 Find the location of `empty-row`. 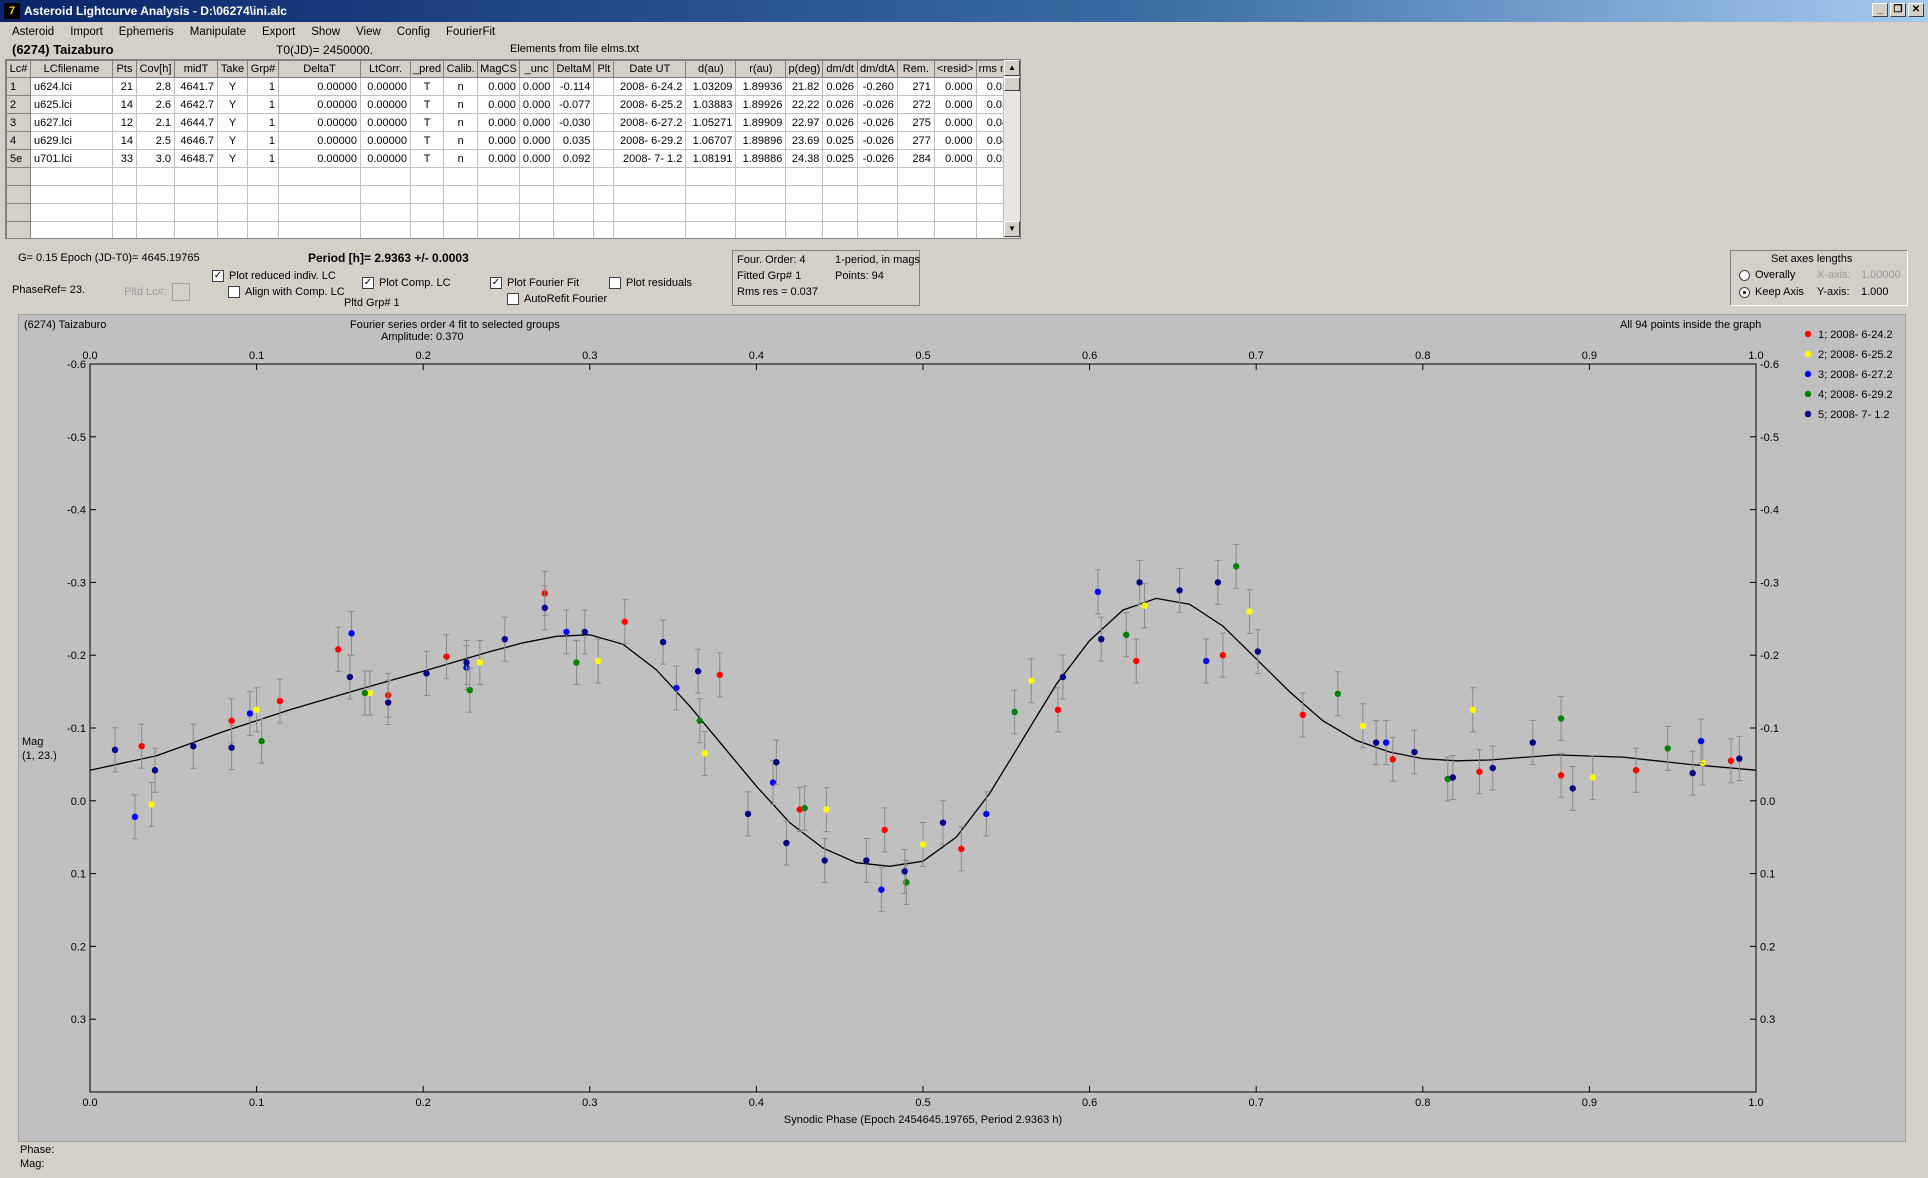

empty-row is located at coordinates (512, 212).